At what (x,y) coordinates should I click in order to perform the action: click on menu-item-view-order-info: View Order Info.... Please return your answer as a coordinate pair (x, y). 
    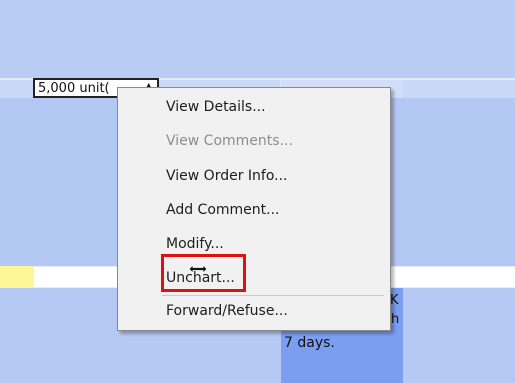
    Looking at the image, I should click on (227, 176).